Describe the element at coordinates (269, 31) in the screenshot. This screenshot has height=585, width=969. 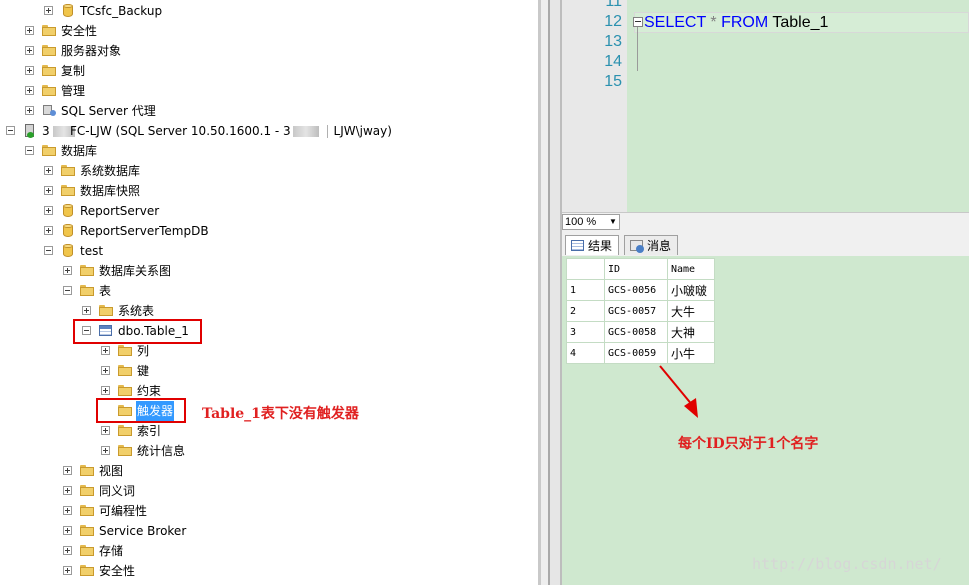
I see `tree-node-security: 安全性` at that location.